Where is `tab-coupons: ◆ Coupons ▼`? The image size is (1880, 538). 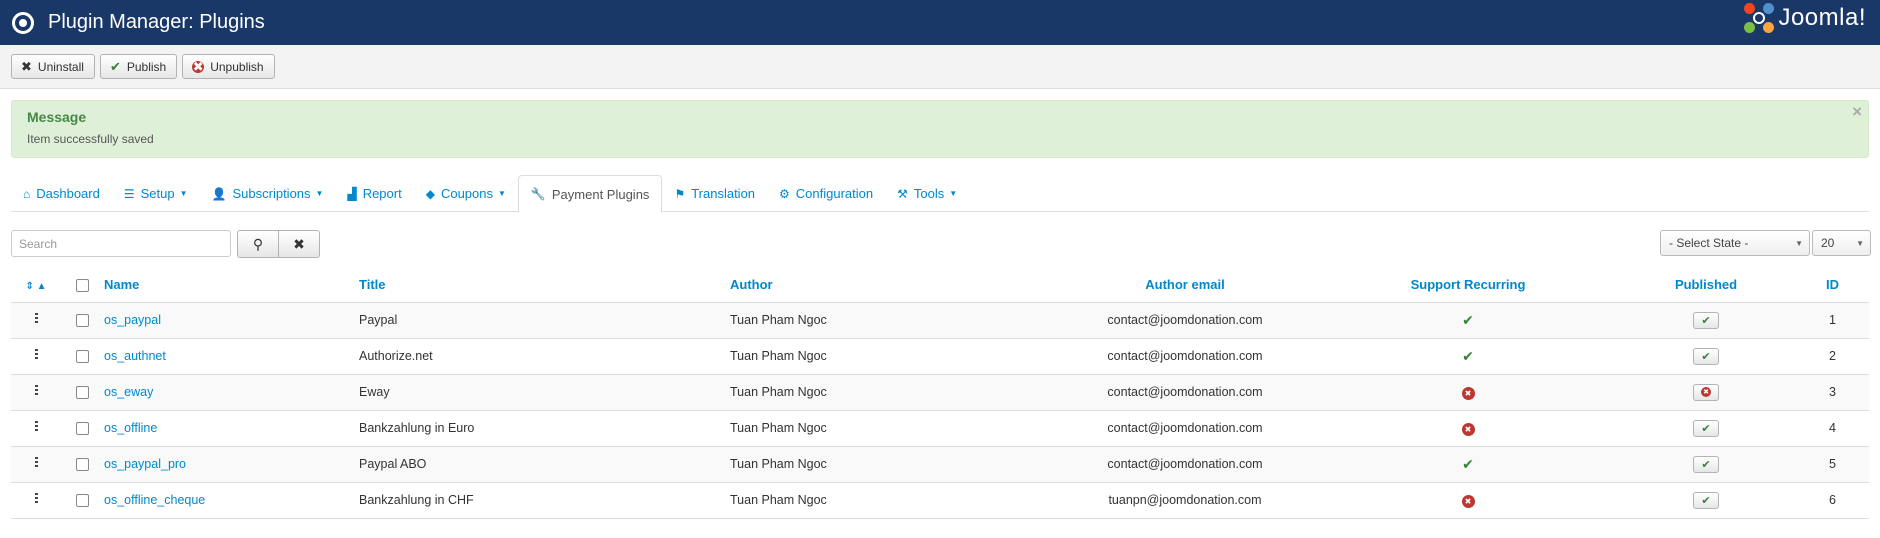
tab-coupons: ◆ Coupons ▼ is located at coordinates (466, 193).